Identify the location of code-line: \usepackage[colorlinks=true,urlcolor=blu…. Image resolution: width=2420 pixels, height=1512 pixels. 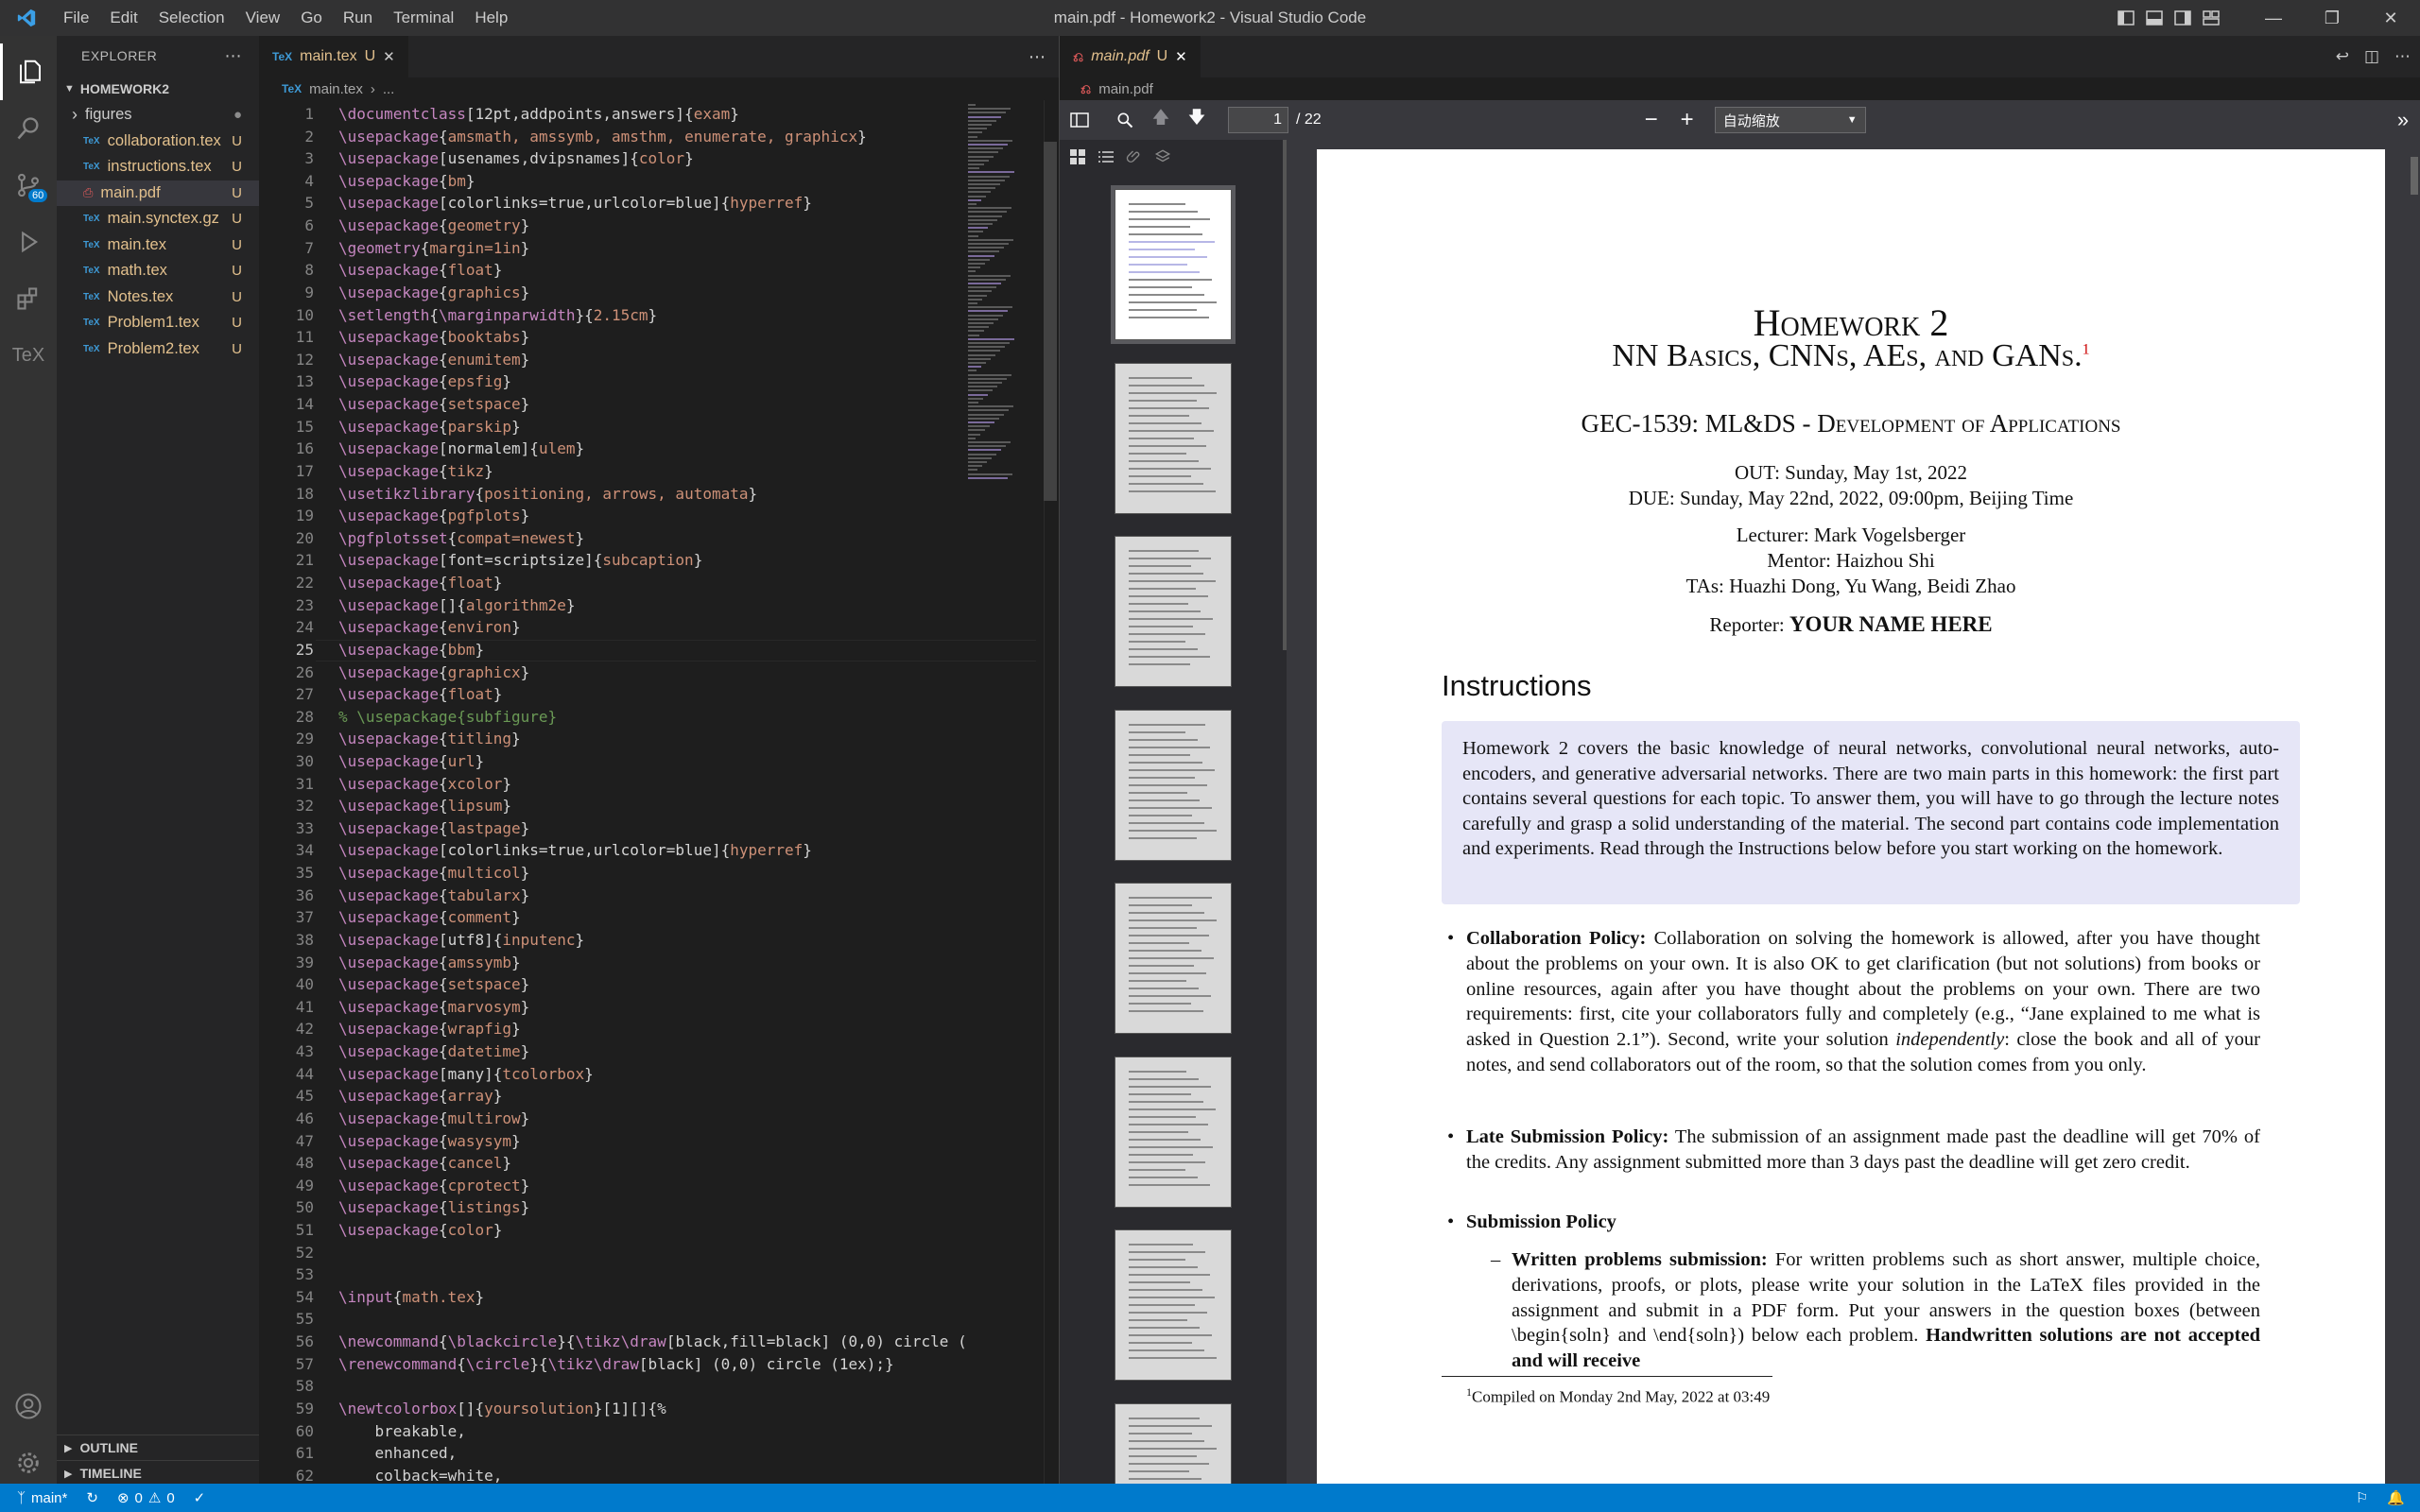
(688, 850).